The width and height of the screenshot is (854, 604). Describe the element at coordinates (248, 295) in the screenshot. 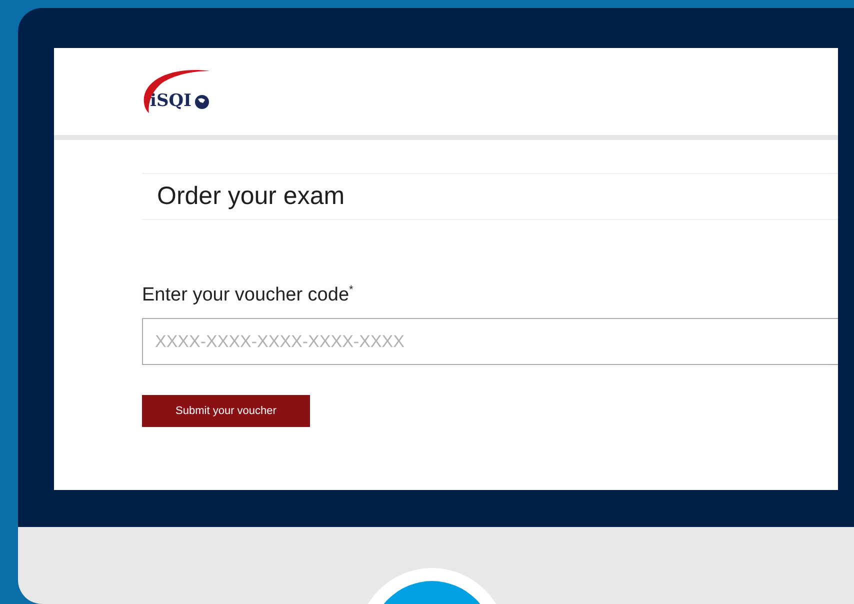

I see `voucher-label: Enter your voucher code$^{*}$` at that location.